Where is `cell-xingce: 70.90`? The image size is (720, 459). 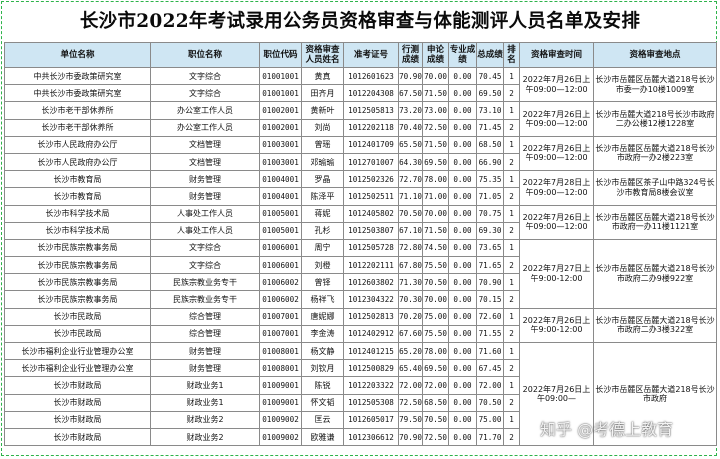 cell-xingce: 70.90 is located at coordinates (410, 76).